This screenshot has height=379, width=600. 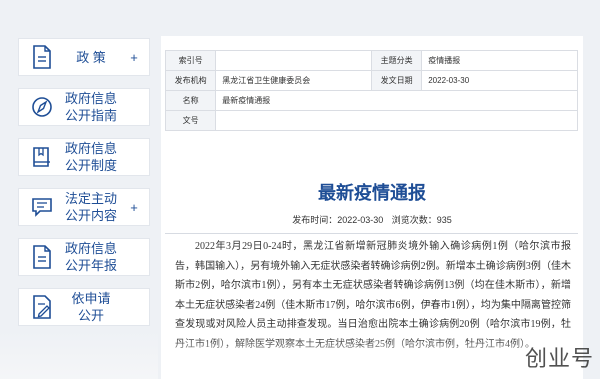 What do you see at coordinates (396, 80) in the screenshot?
I see `date-label: 发文日期` at bounding box center [396, 80].